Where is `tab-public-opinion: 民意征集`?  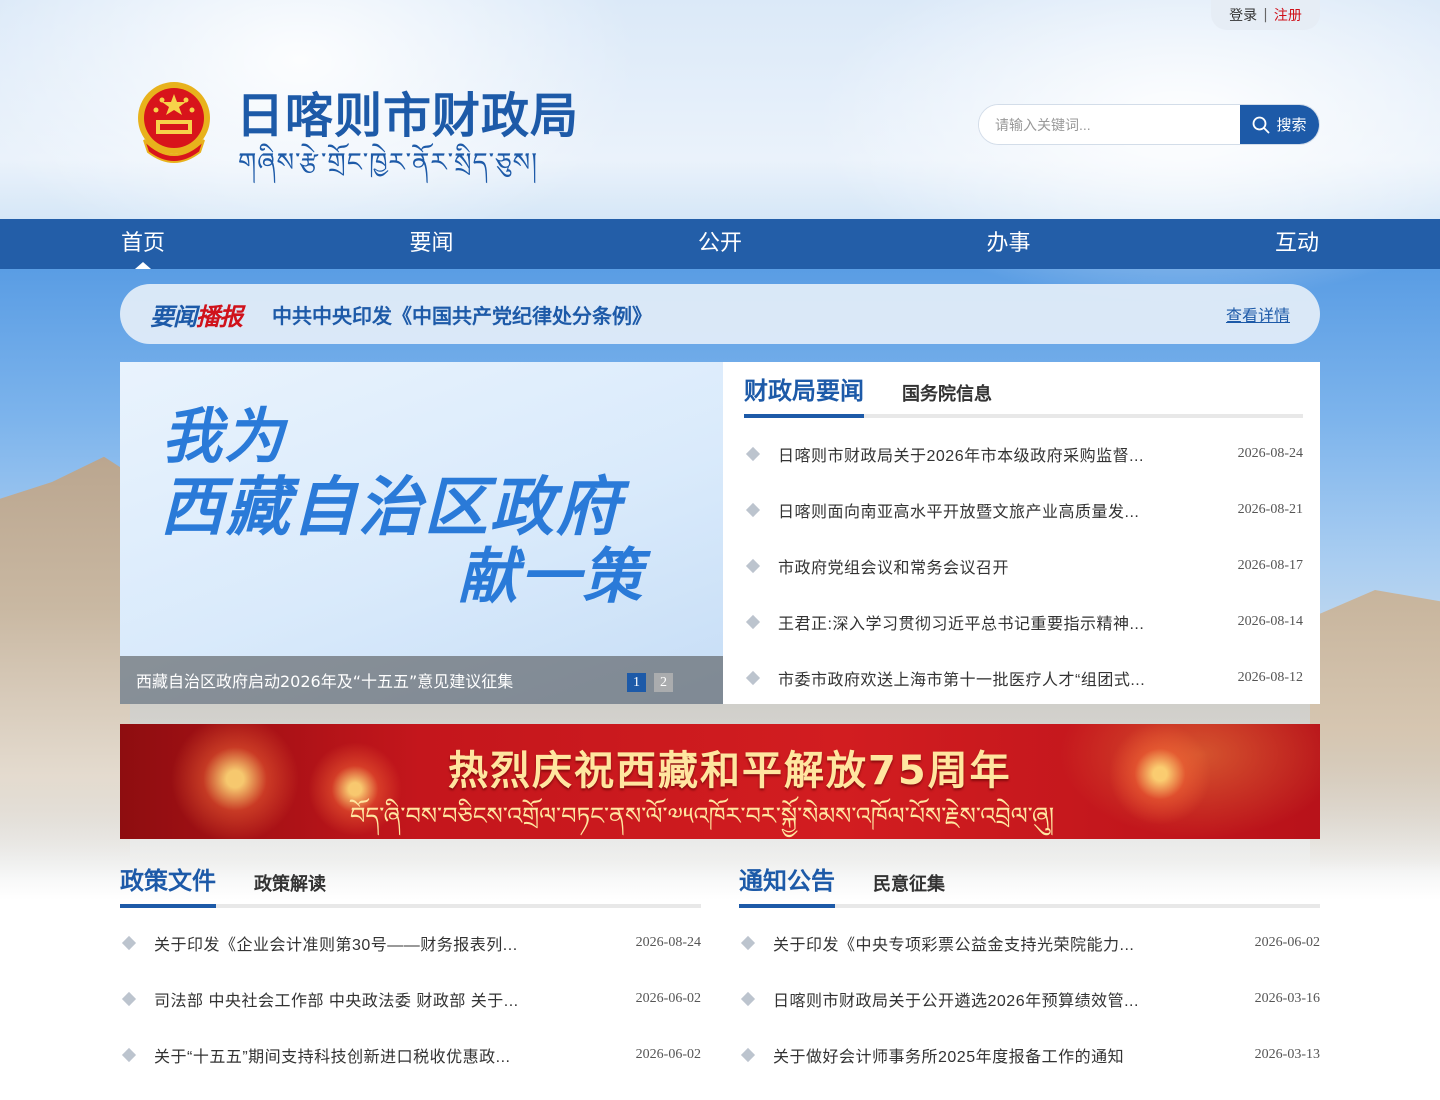 tab-public-opinion: 民意征集 is located at coordinates (909, 887).